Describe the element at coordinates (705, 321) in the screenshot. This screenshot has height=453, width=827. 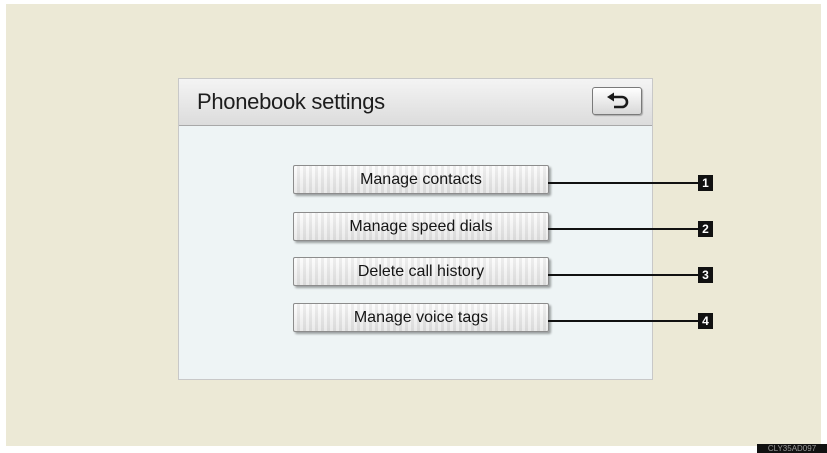
I see `callout-badge: 4` at that location.